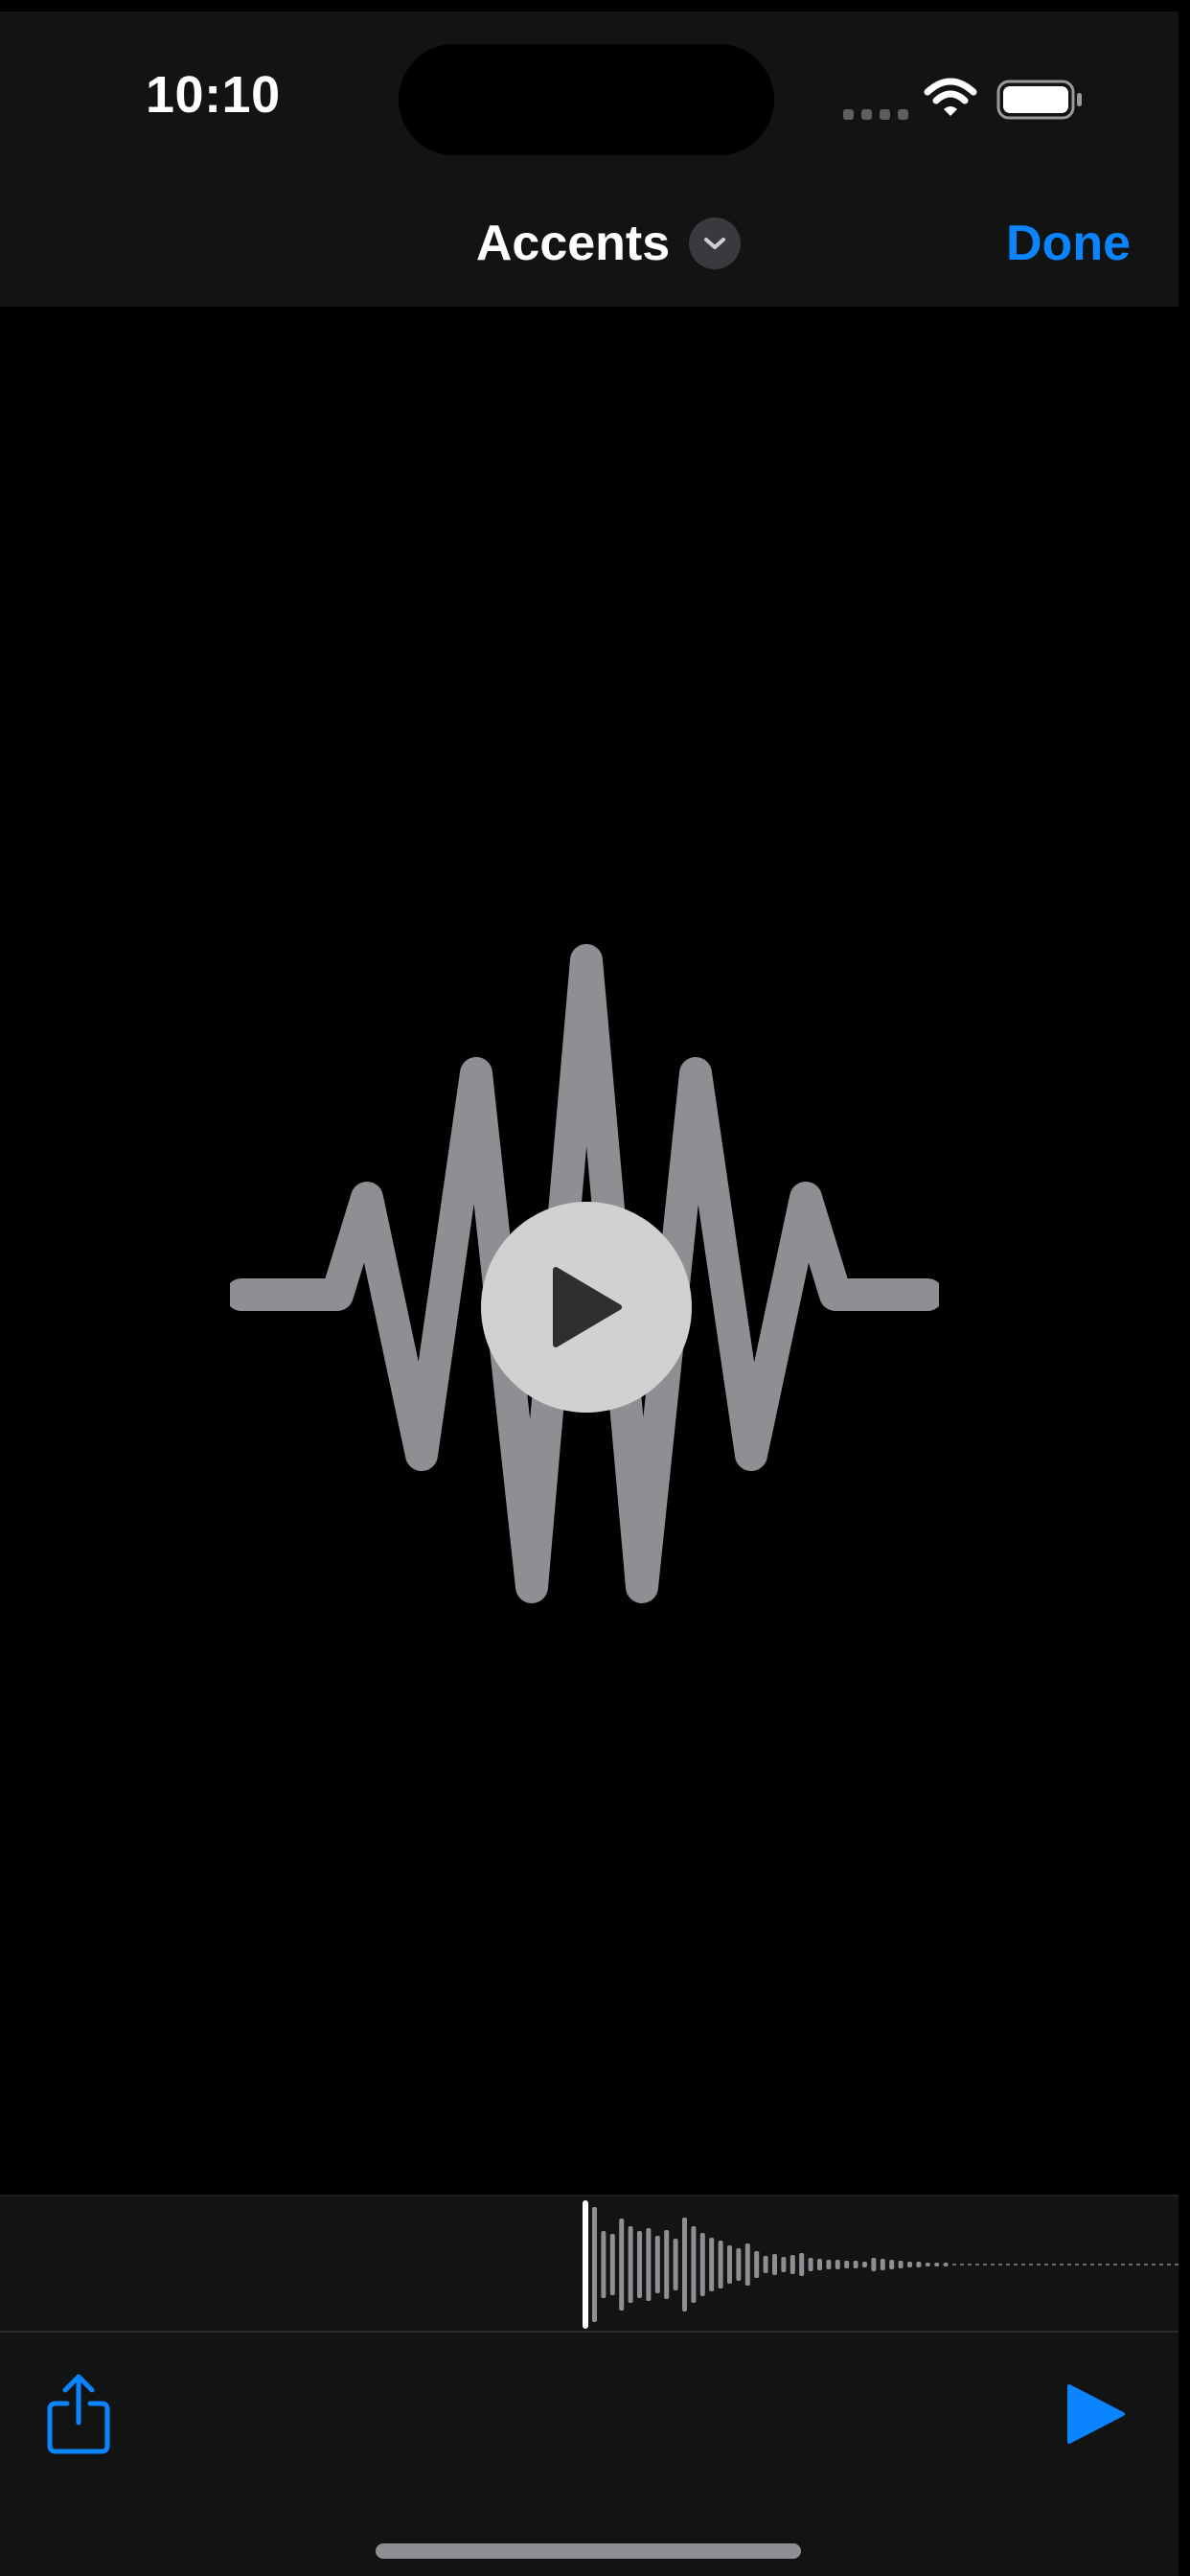  I want to click on toolbar-play-button, so click(1096, 2414).